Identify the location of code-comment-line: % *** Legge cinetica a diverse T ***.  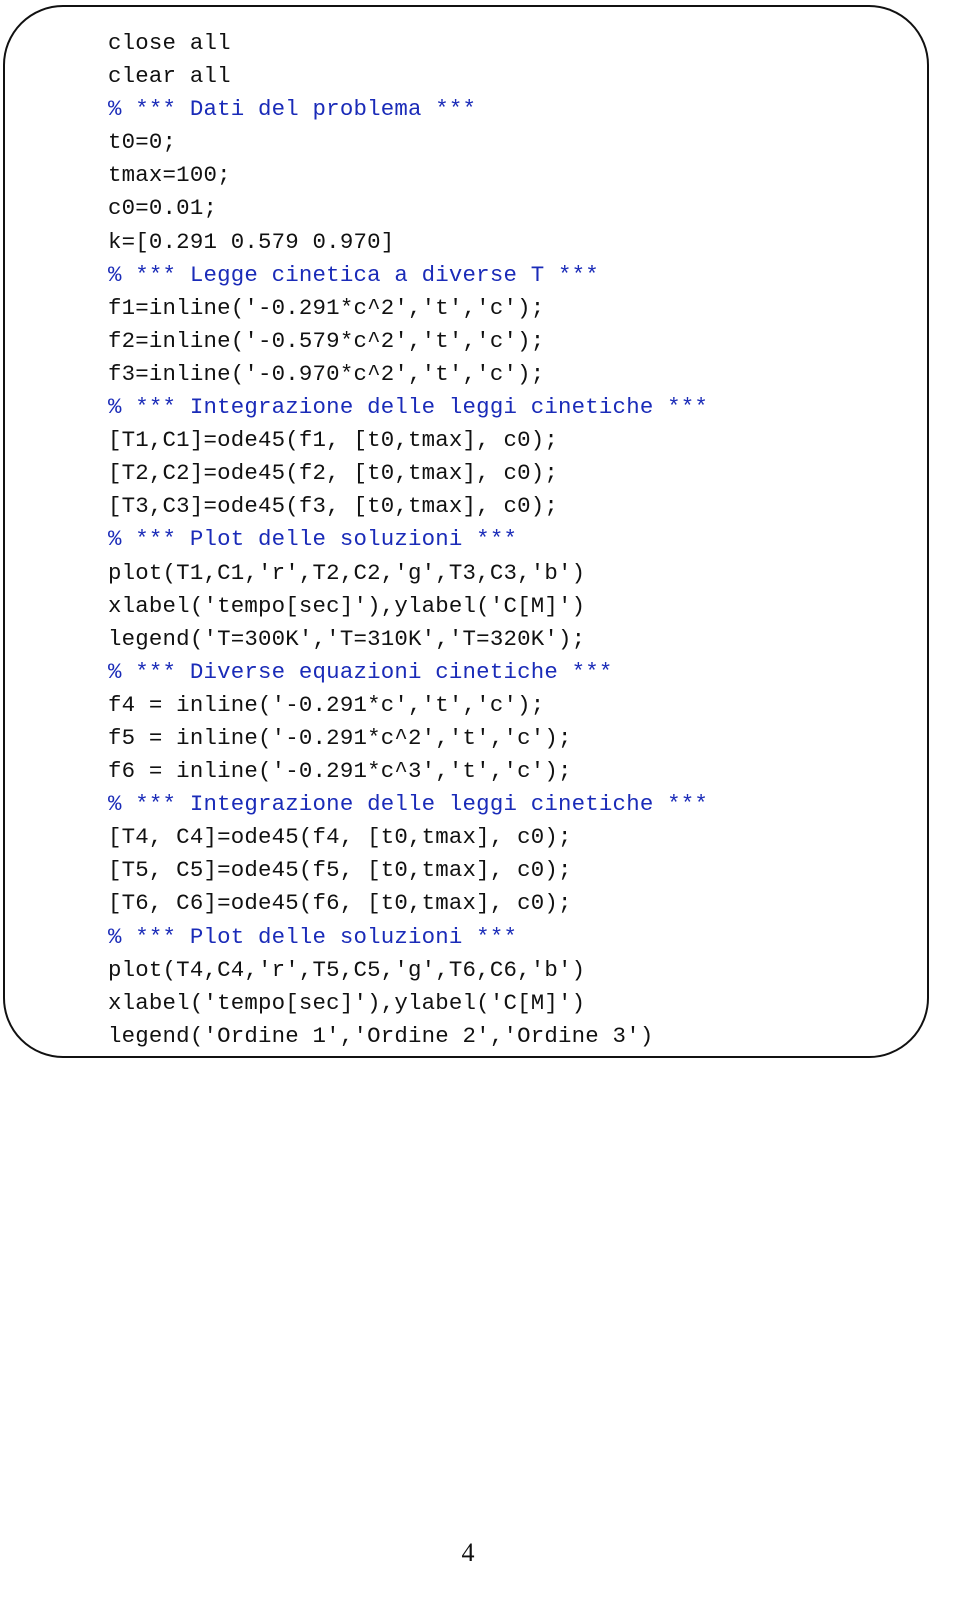
(353, 274).